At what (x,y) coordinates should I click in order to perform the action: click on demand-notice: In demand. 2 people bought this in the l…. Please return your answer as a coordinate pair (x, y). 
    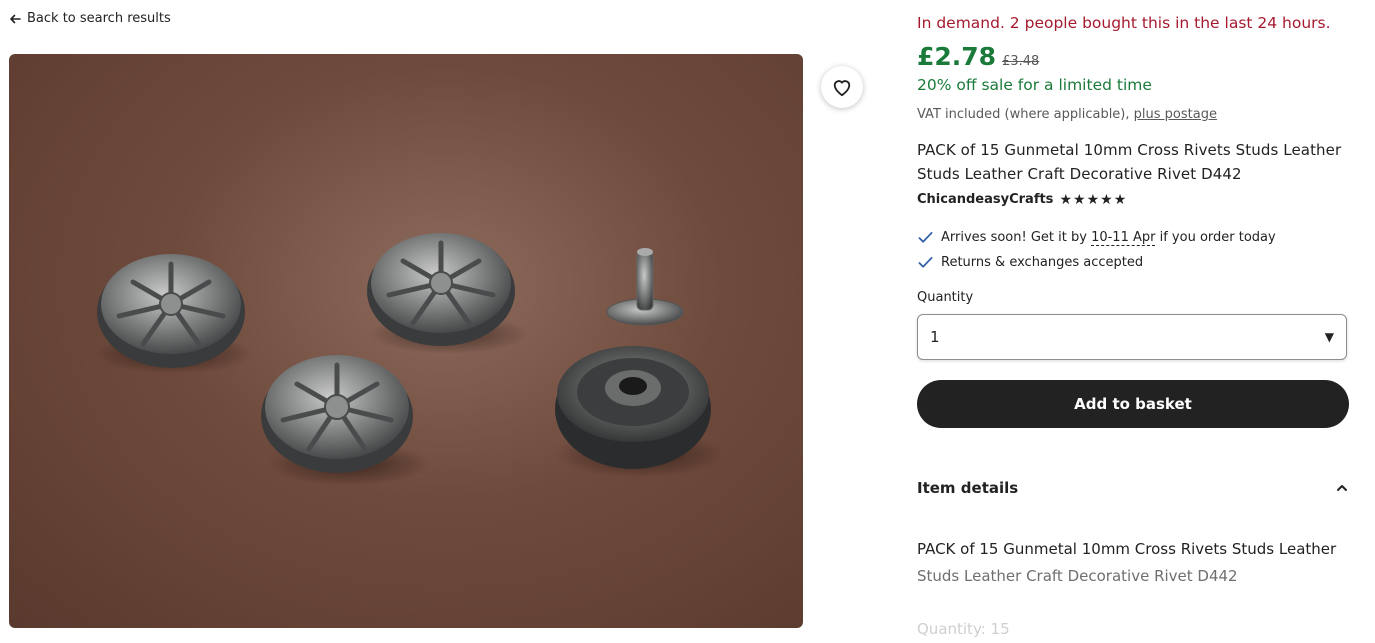
    Looking at the image, I should click on (1124, 23).